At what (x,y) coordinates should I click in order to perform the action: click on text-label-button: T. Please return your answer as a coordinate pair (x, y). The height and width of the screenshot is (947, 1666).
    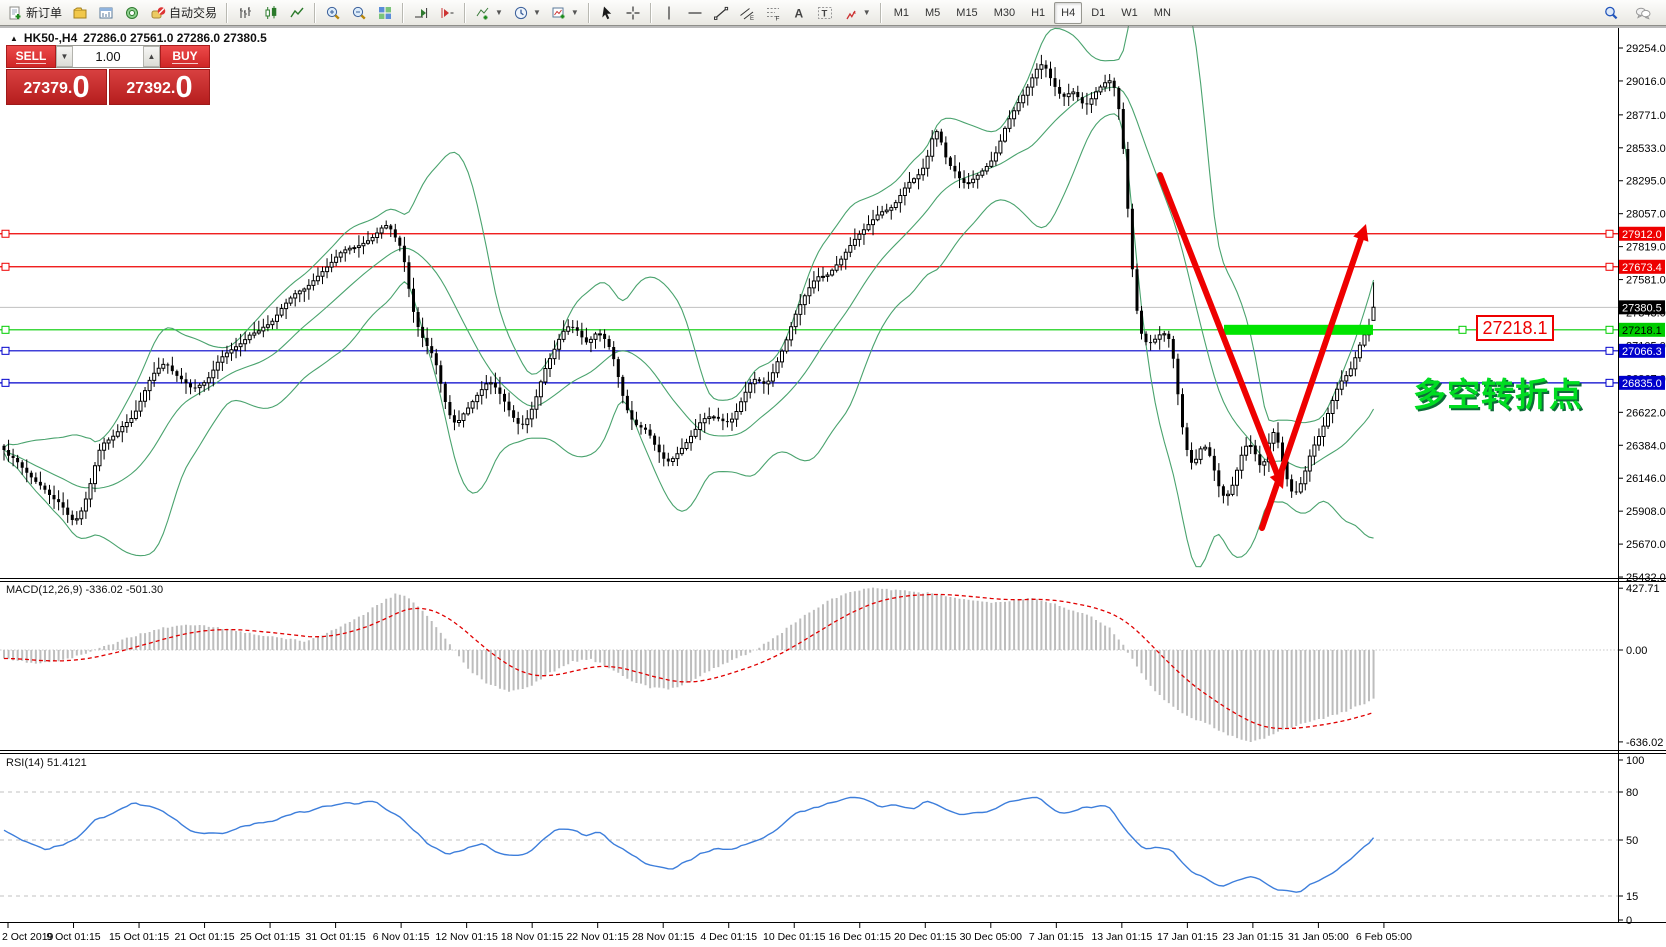
    Looking at the image, I should click on (825, 13).